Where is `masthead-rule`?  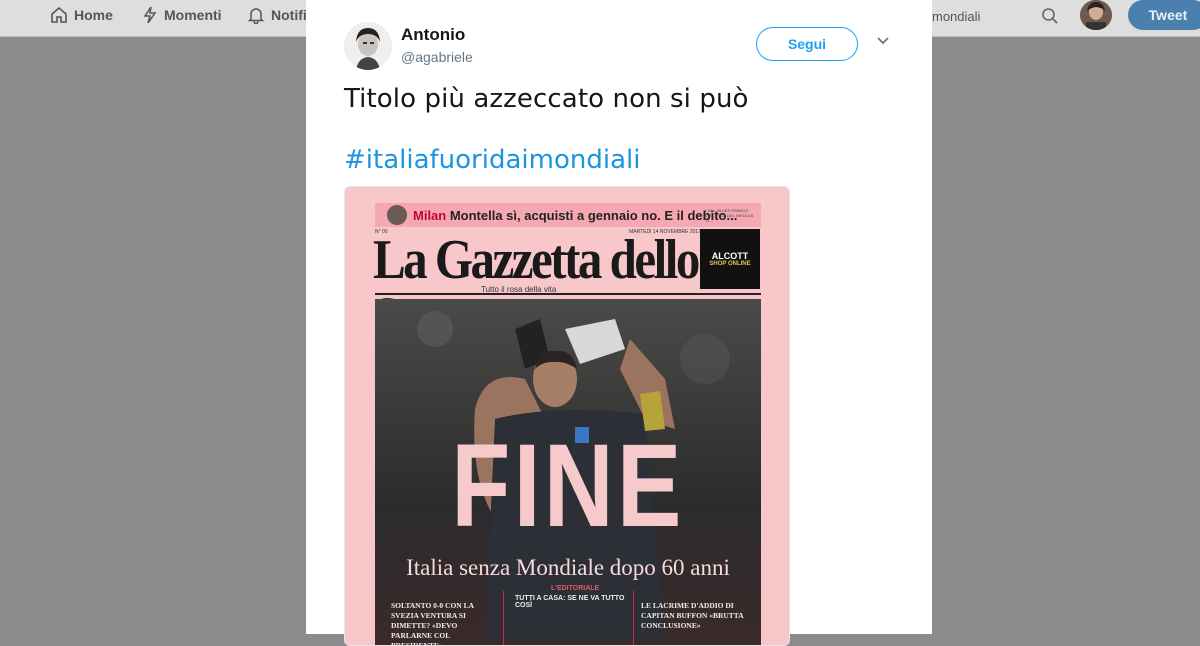 masthead-rule is located at coordinates (568, 294).